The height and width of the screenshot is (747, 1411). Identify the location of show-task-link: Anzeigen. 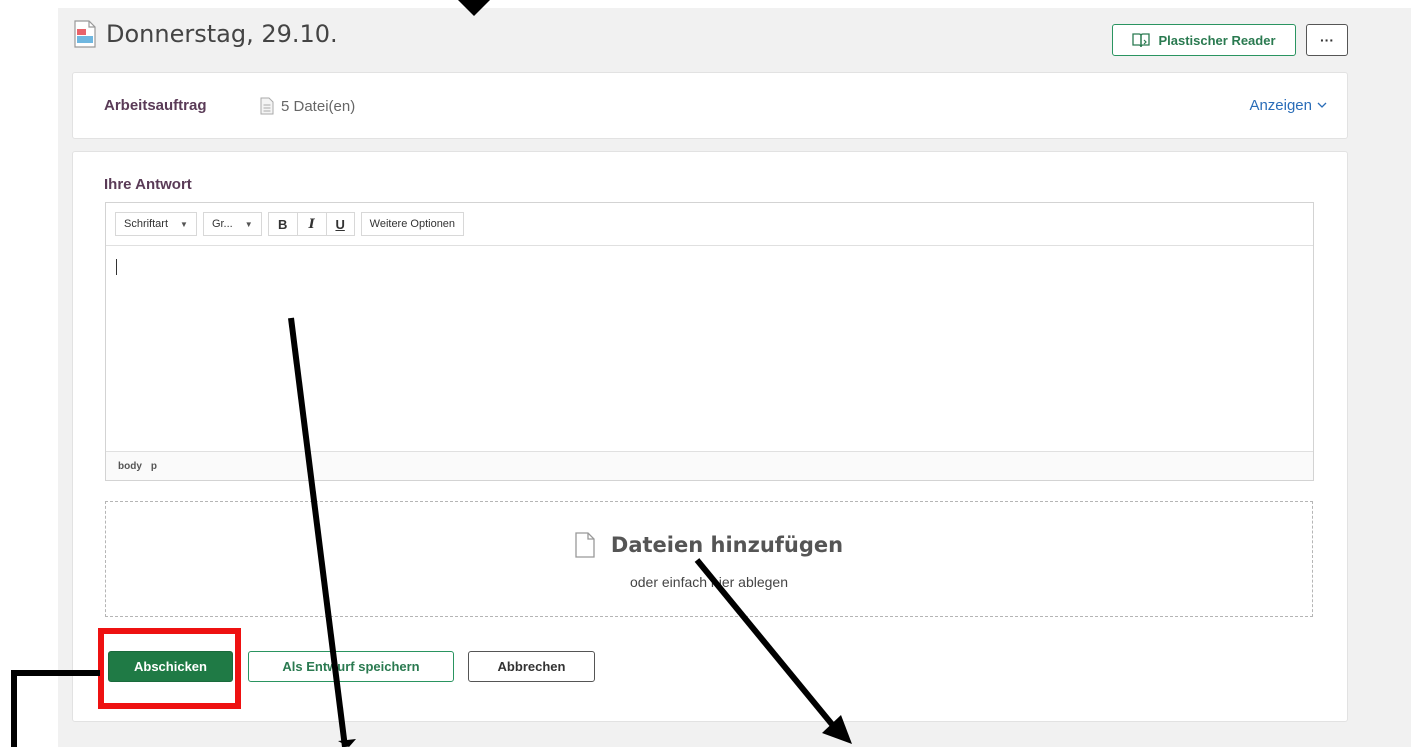
(1288, 105).